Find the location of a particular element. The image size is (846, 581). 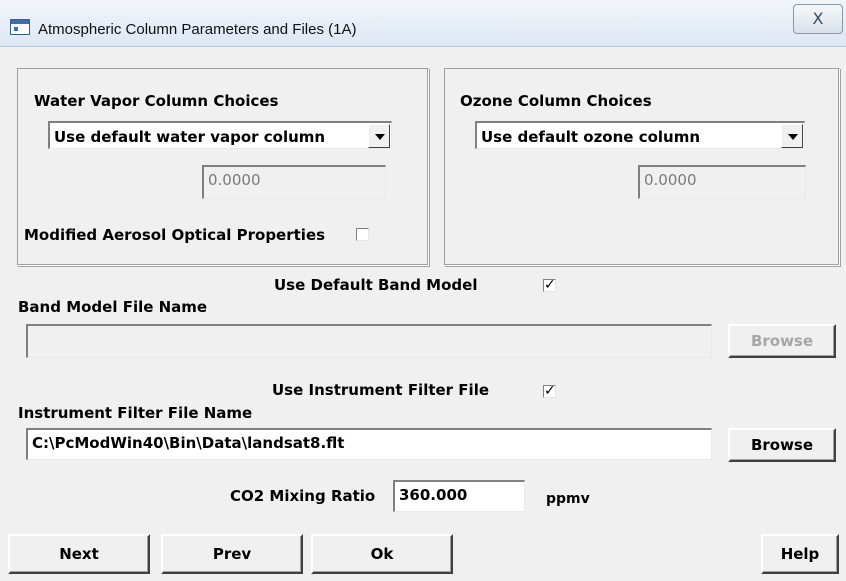

close-button: X is located at coordinates (818, 19).